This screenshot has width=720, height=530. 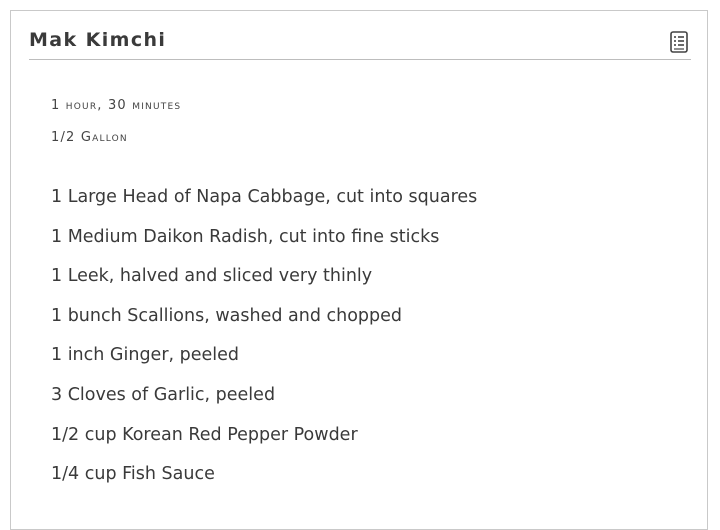 I want to click on print-recipe-icon, so click(x=679, y=42).